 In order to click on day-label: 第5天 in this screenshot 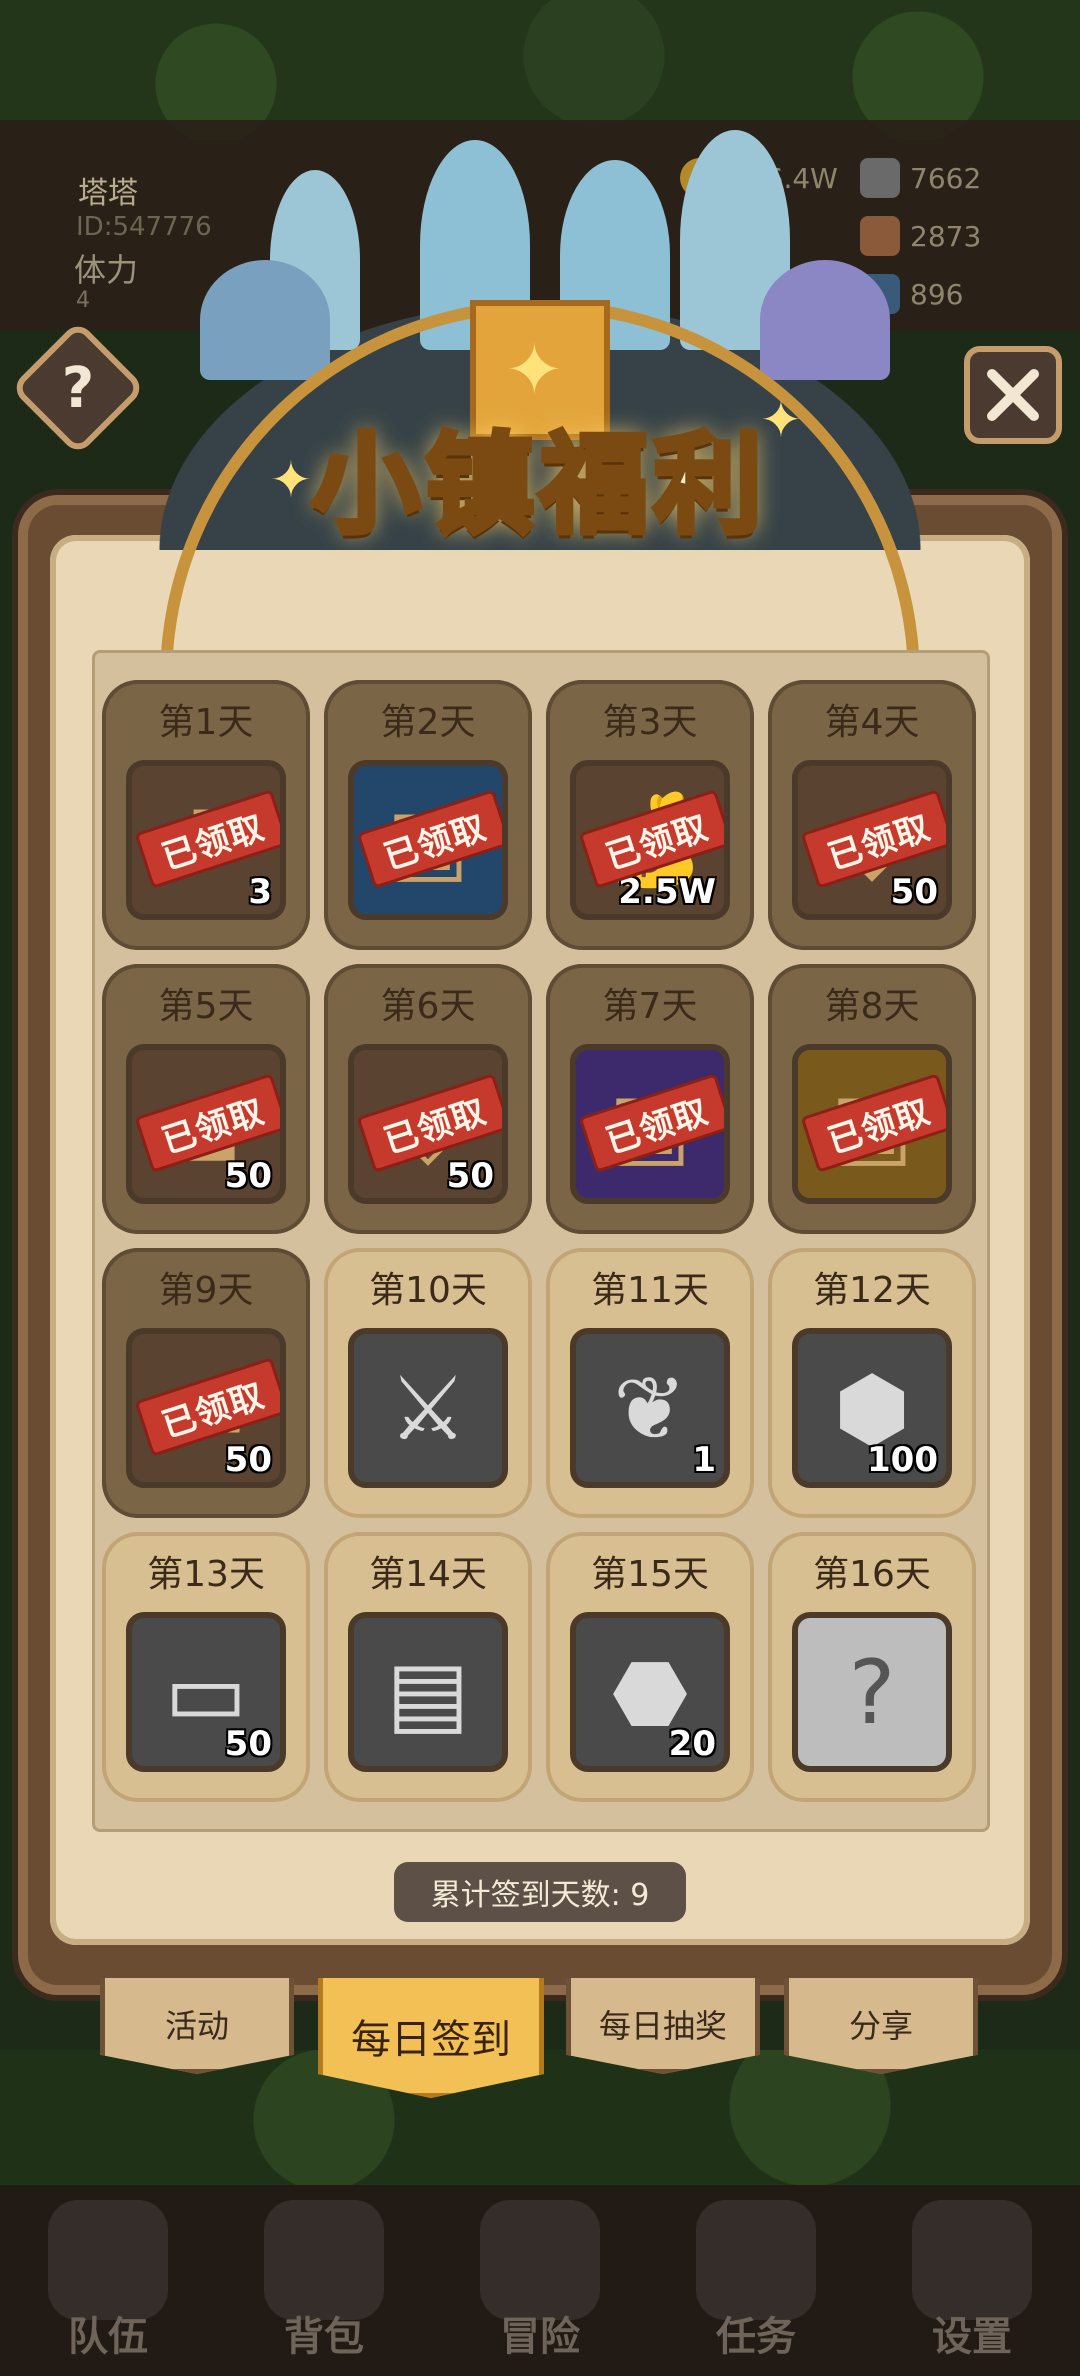, I will do `click(206, 1006)`.